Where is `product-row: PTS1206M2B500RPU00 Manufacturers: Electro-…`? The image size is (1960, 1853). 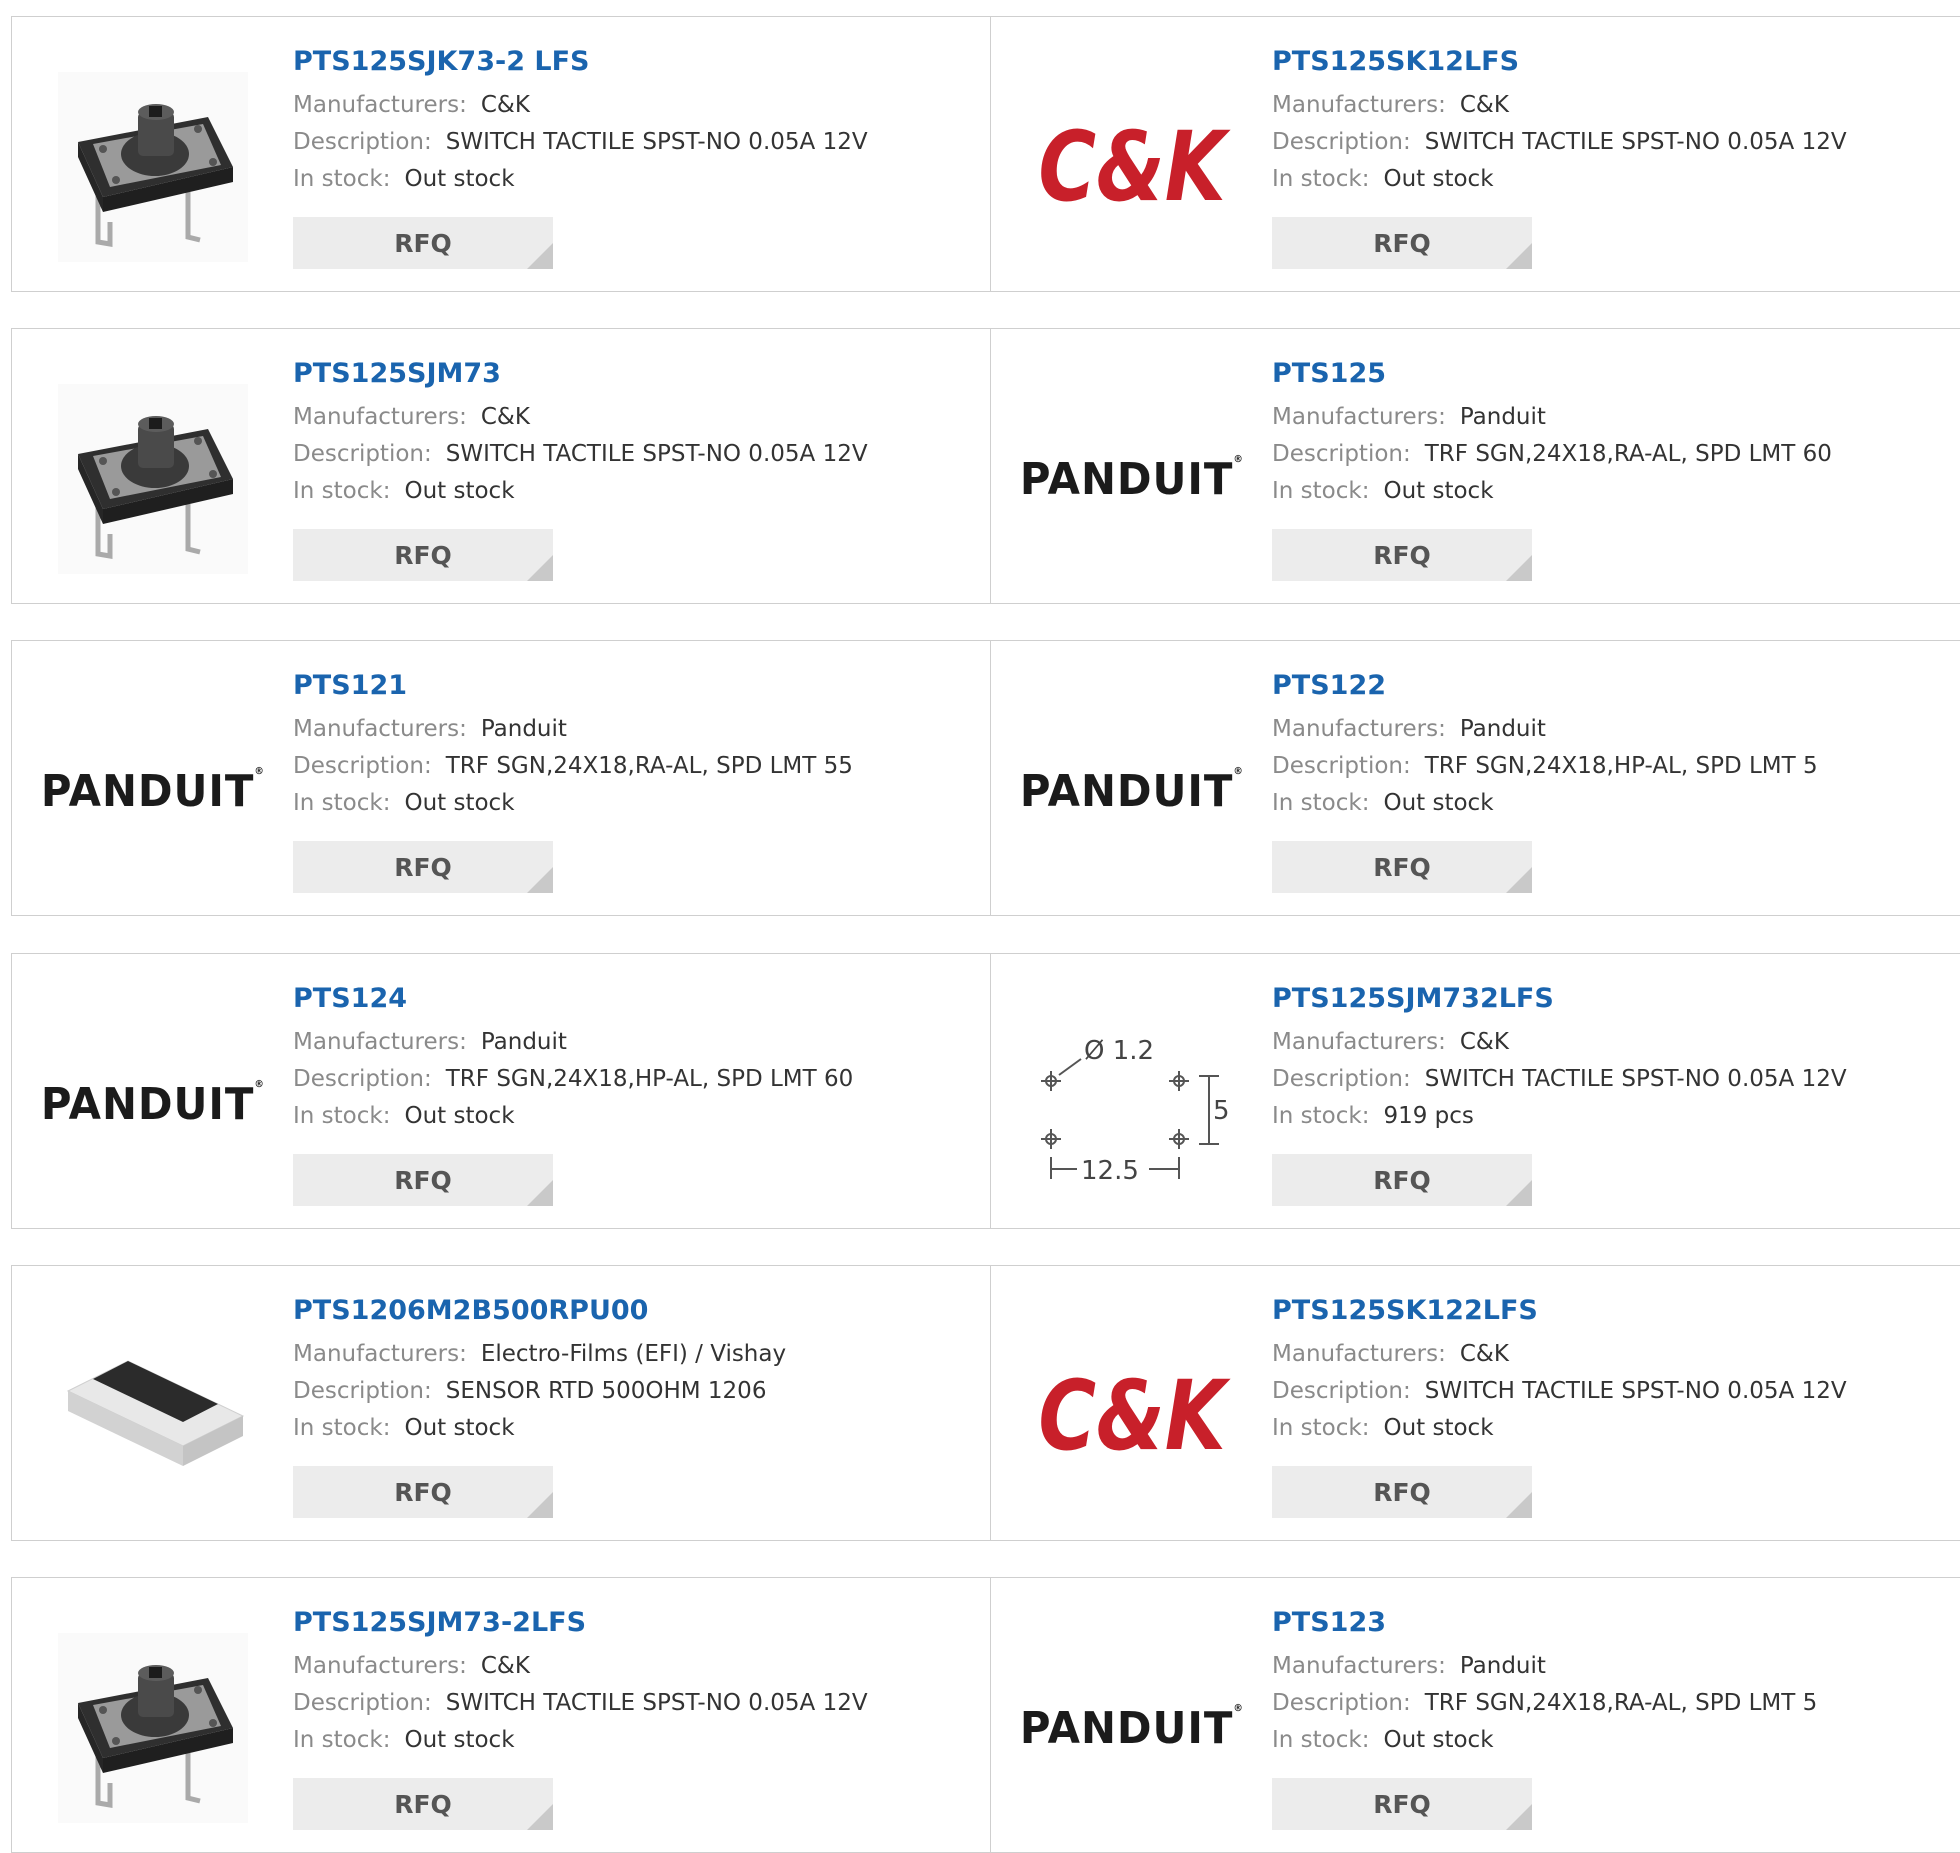
product-row: PTS1206M2B500RPU00 Manufacturers: Electro-… is located at coordinates (985, 1403).